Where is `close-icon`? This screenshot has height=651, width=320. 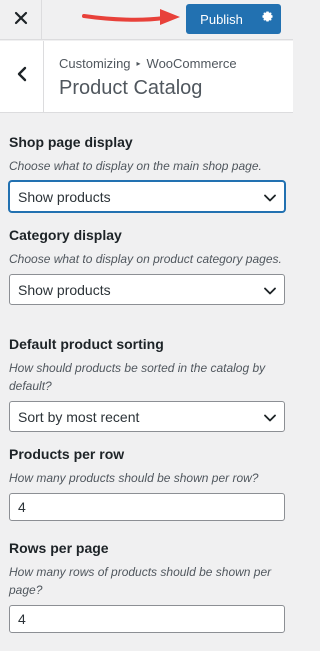 close-icon is located at coordinates (21, 20).